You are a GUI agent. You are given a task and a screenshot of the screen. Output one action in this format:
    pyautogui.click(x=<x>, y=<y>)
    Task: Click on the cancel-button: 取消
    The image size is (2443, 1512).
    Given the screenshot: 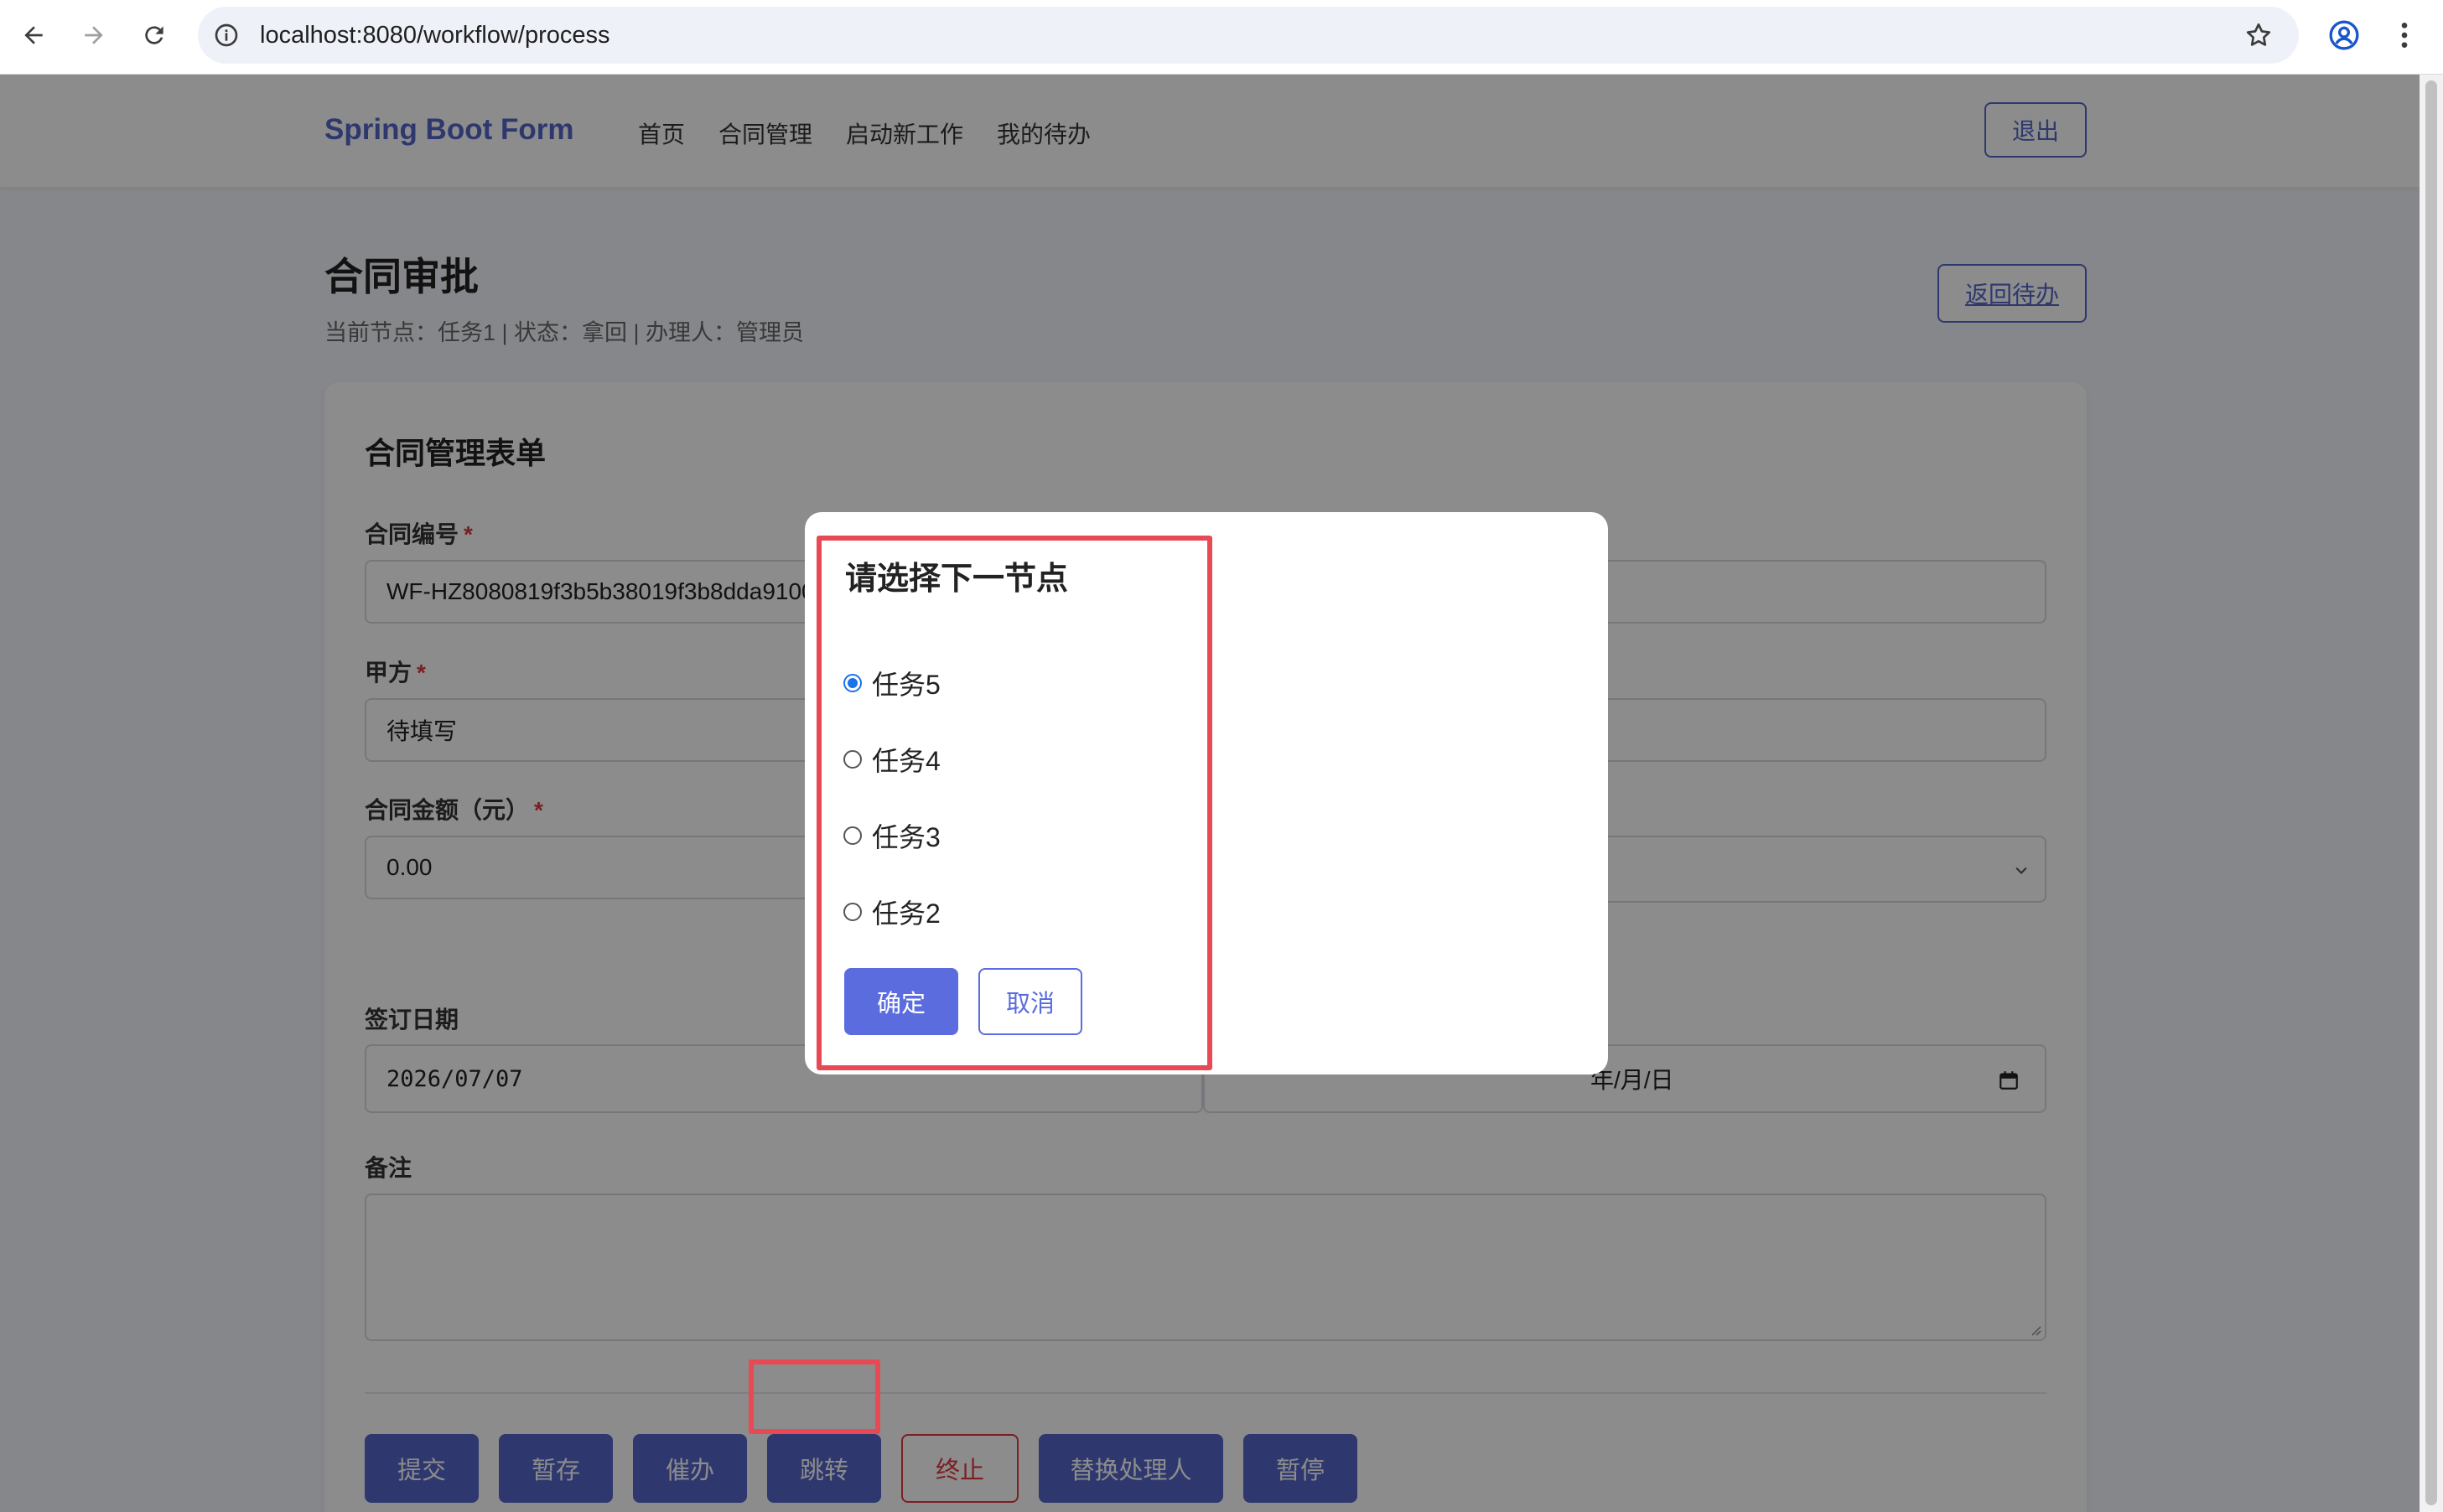 What is the action you would take?
    pyautogui.click(x=1030, y=1001)
    